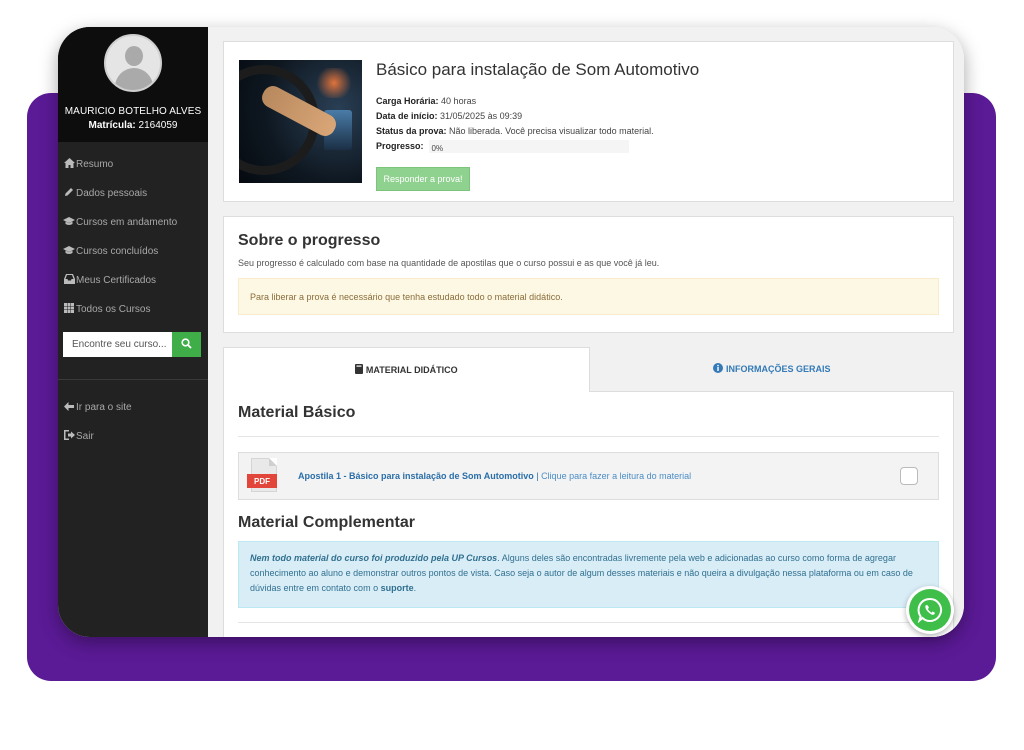  What do you see at coordinates (133, 63) in the screenshot?
I see `avatar` at bounding box center [133, 63].